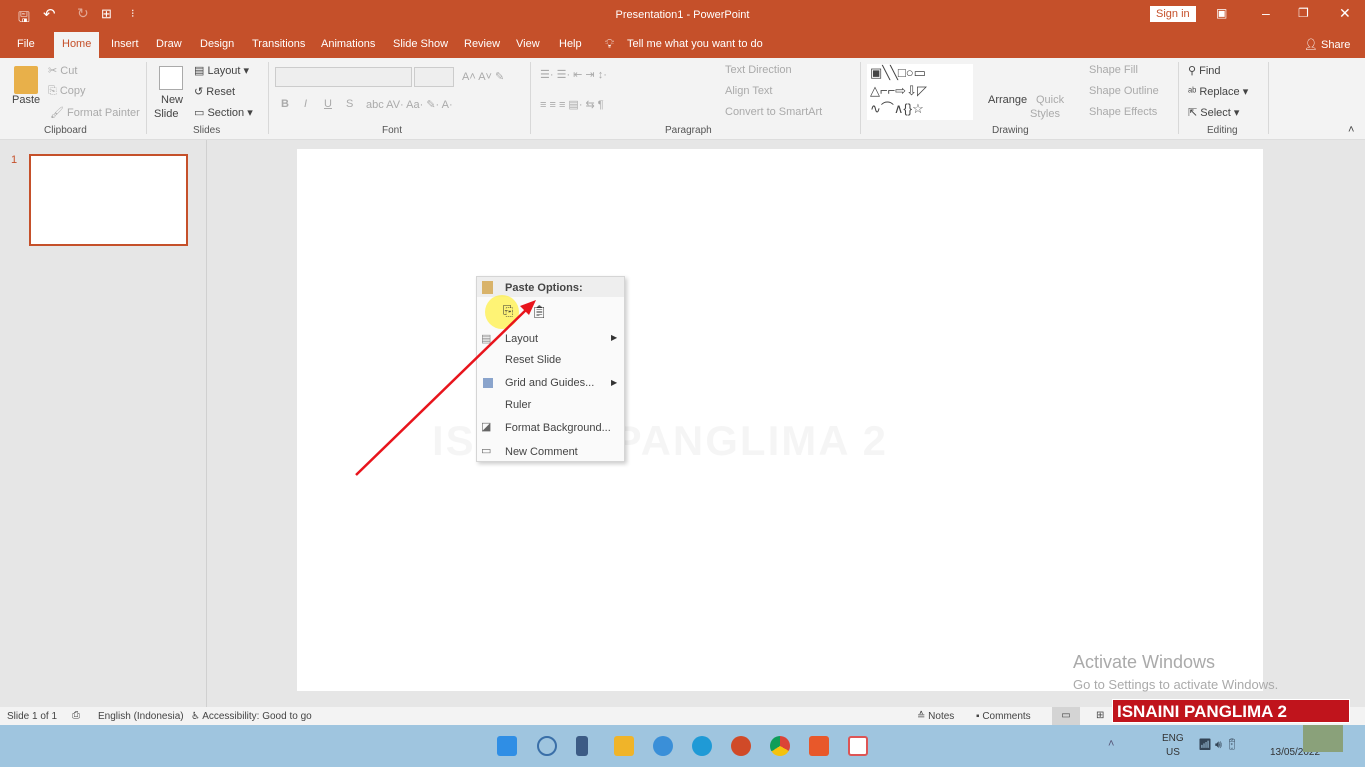  What do you see at coordinates (1173, 752) in the screenshot?
I see `region-indicator: US` at bounding box center [1173, 752].